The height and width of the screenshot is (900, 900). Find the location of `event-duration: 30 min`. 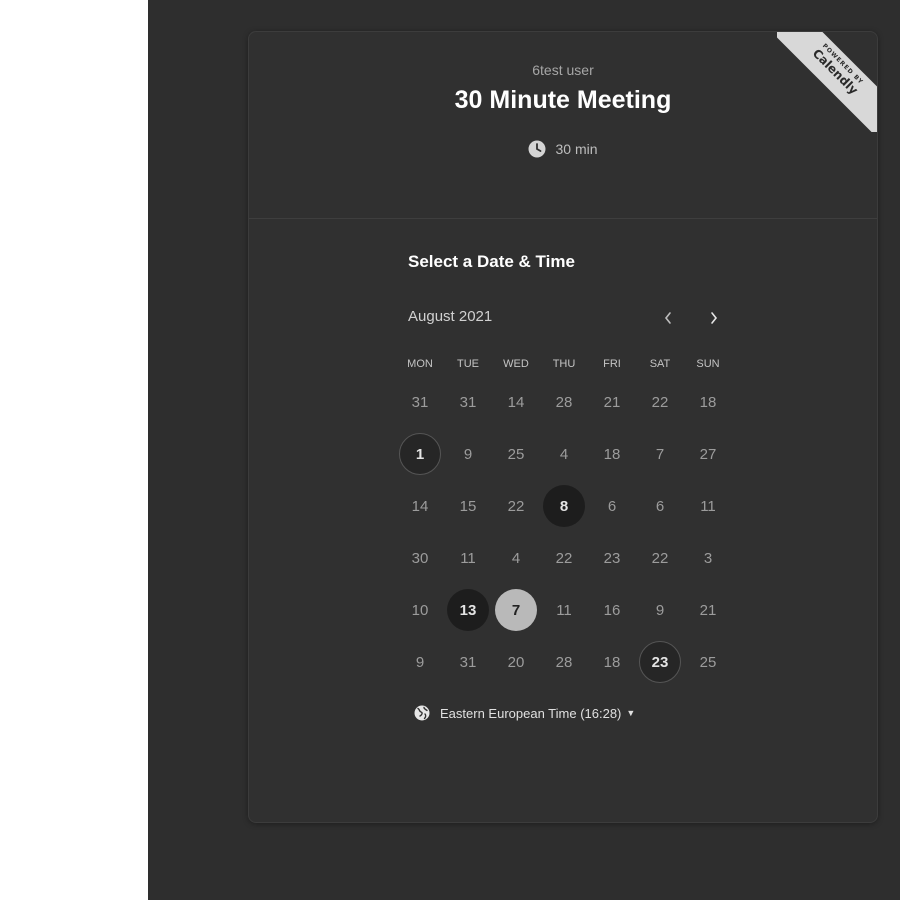

event-duration: 30 min is located at coordinates (563, 149).